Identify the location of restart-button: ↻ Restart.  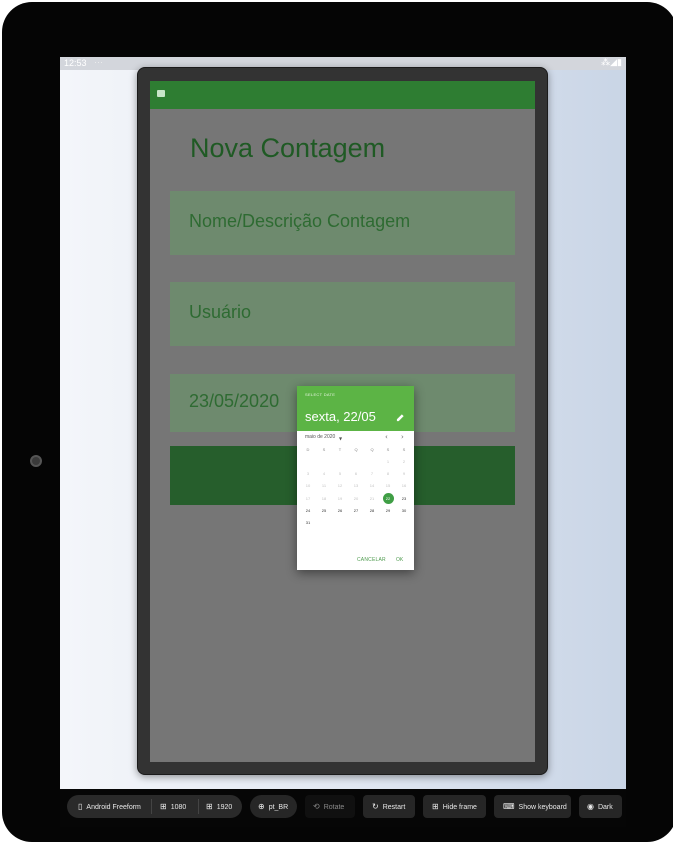
(389, 806).